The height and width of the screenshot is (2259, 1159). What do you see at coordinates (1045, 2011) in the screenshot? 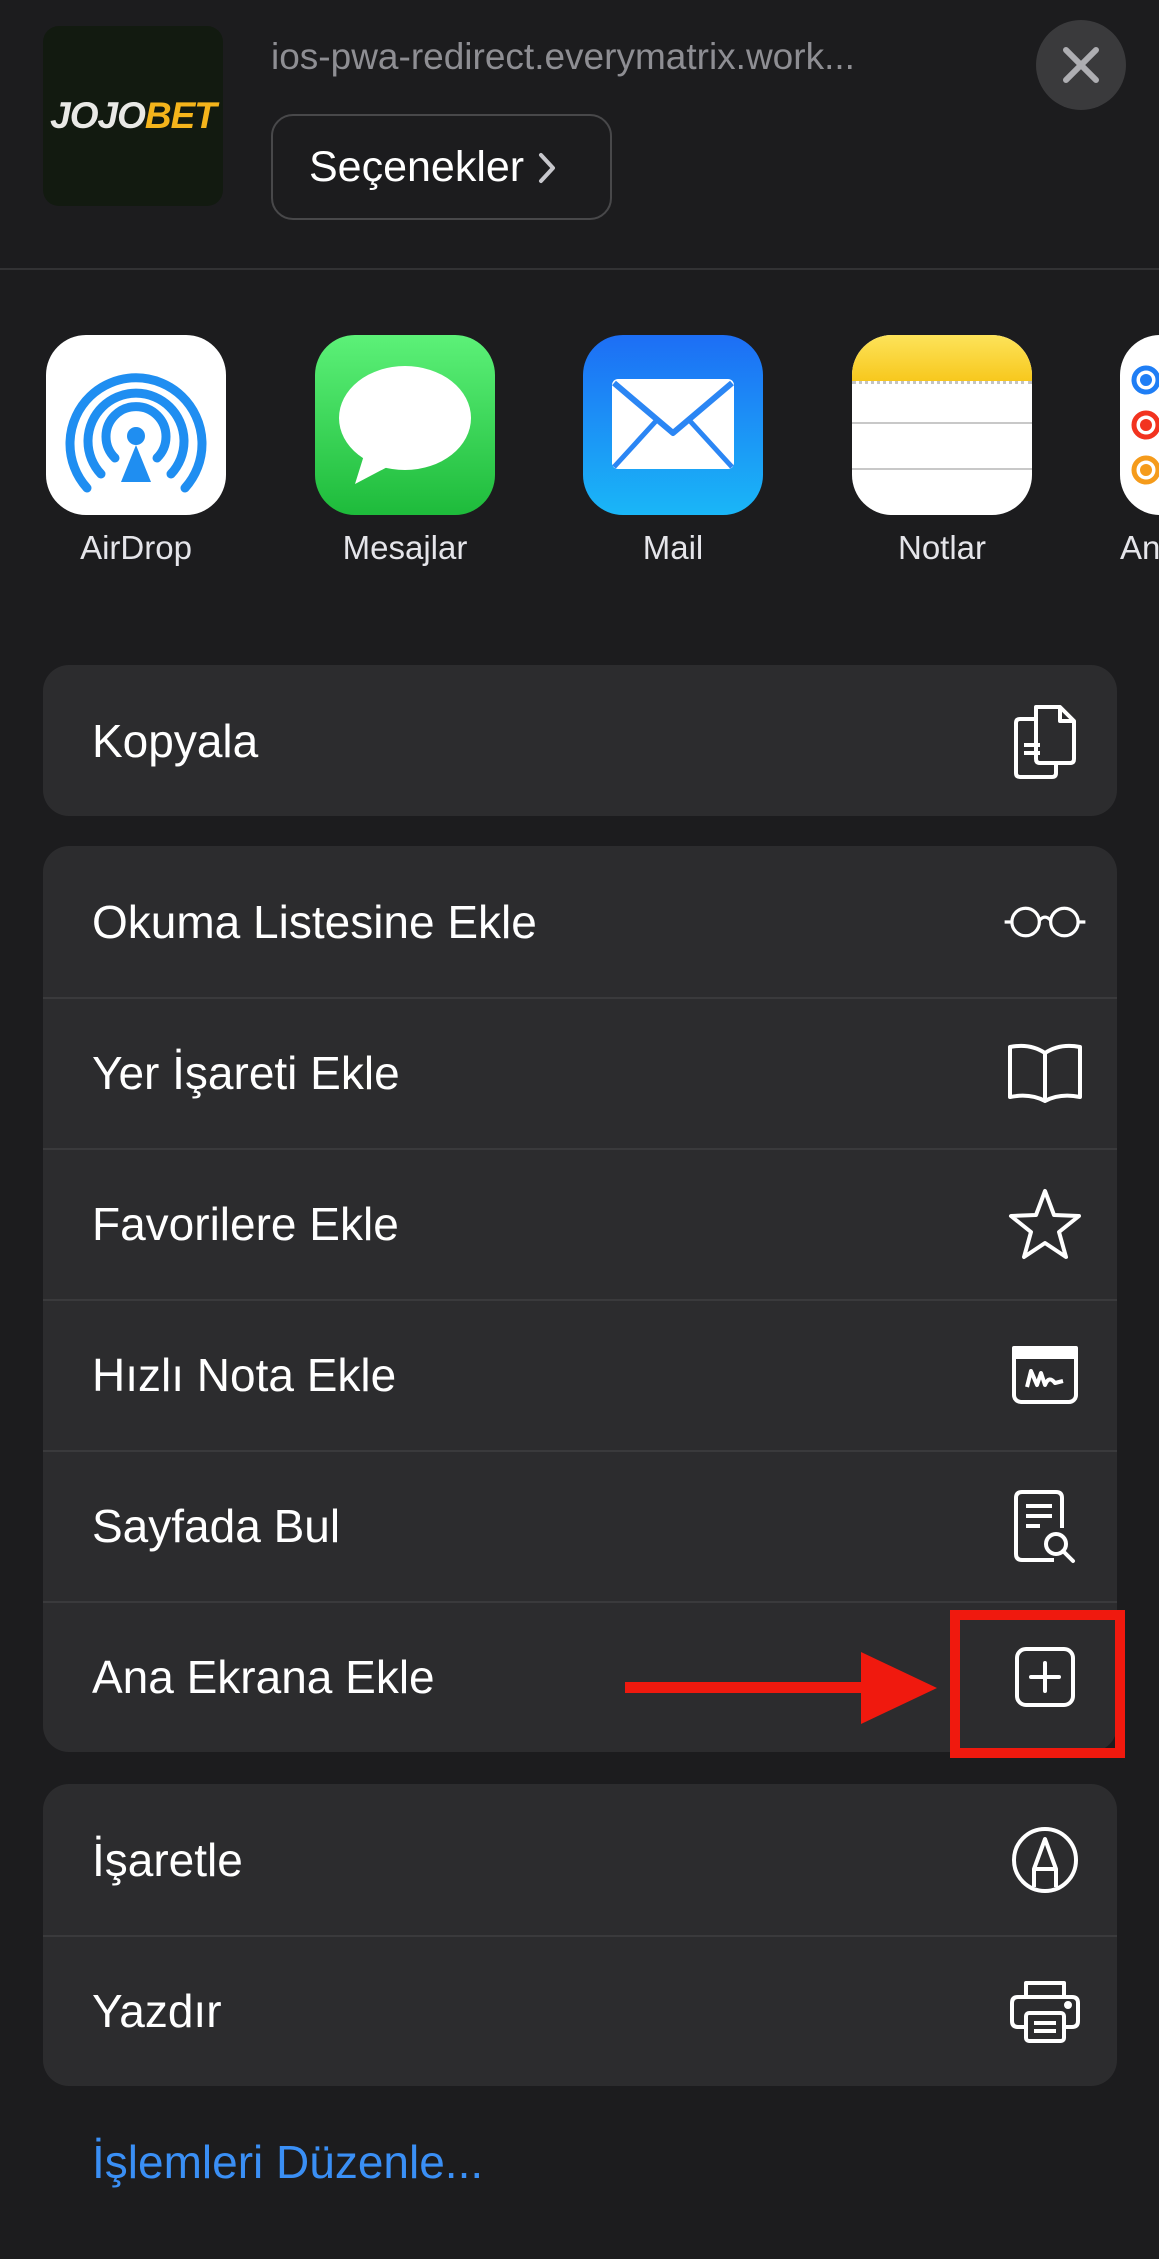
I see `printer-icon` at bounding box center [1045, 2011].